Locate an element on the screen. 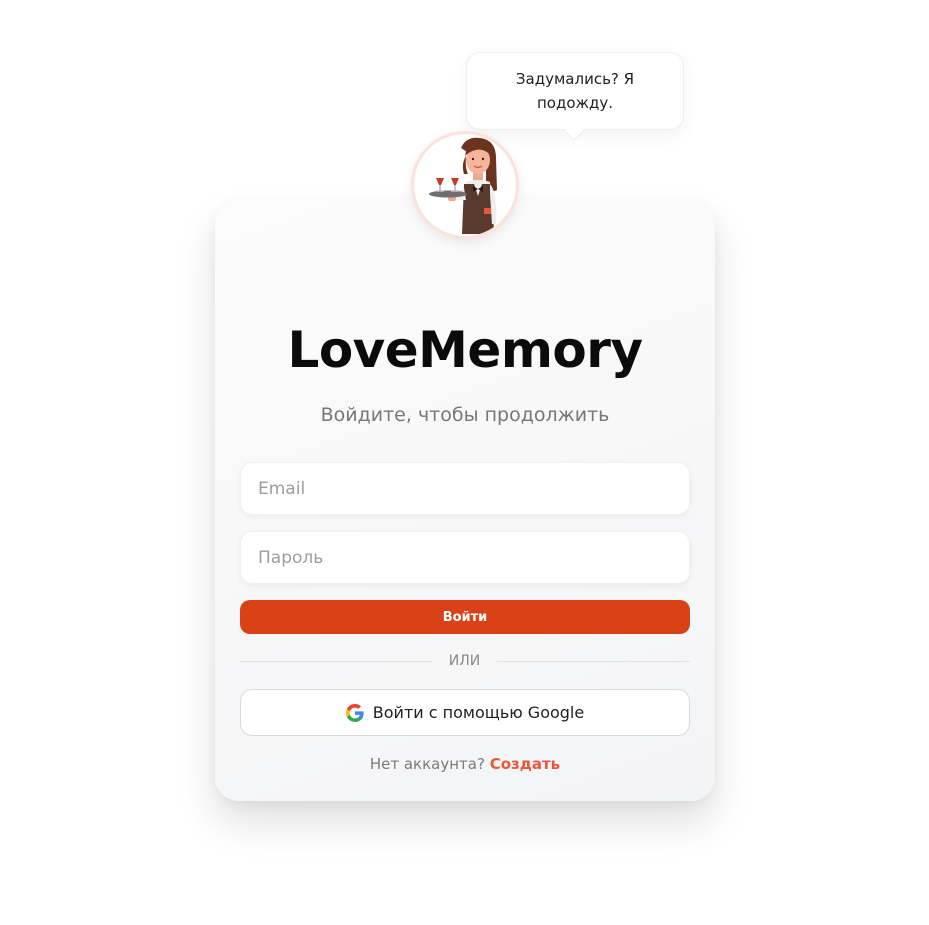 The height and width of the screenshot is (925, 929). signup-prompt-text: Нет аккаунта? is located at coordinates (427, 764).